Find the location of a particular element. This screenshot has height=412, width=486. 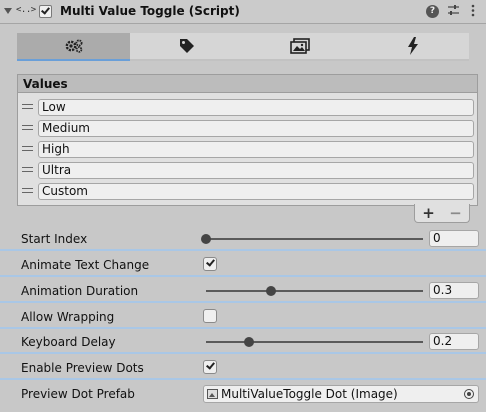

allow-wrapping-checkbox is located at coordinates (210, 316).